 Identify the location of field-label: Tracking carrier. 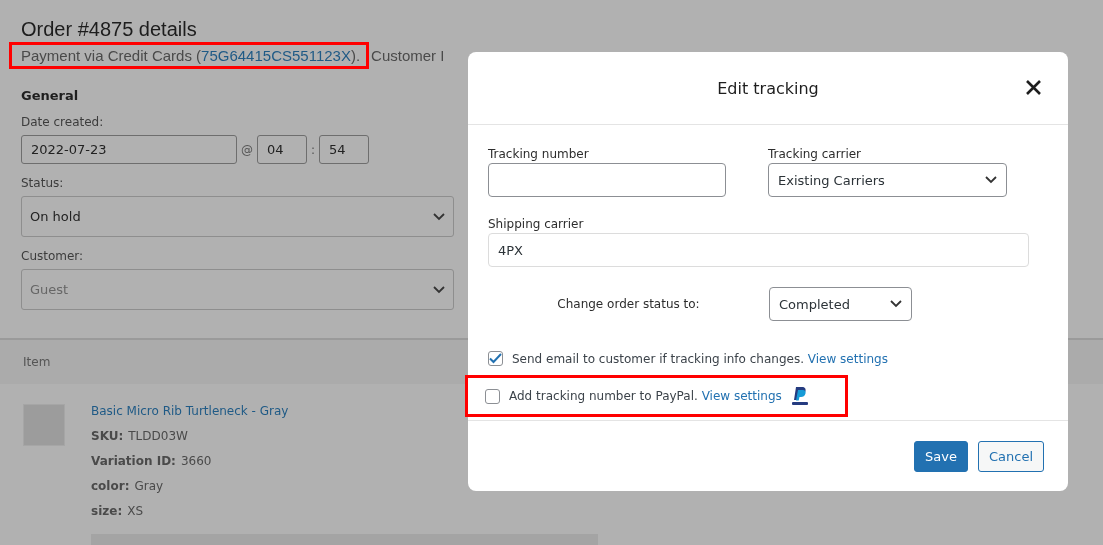
(815, 154).